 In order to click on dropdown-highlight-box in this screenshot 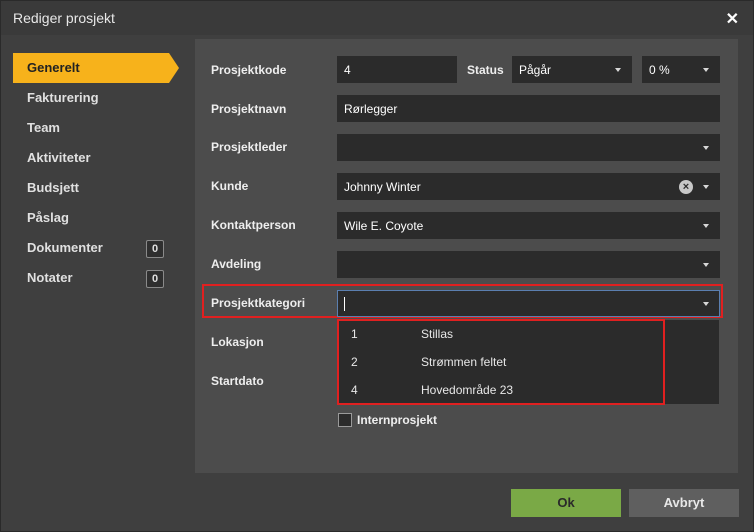, I will do `click(501, 362)`.